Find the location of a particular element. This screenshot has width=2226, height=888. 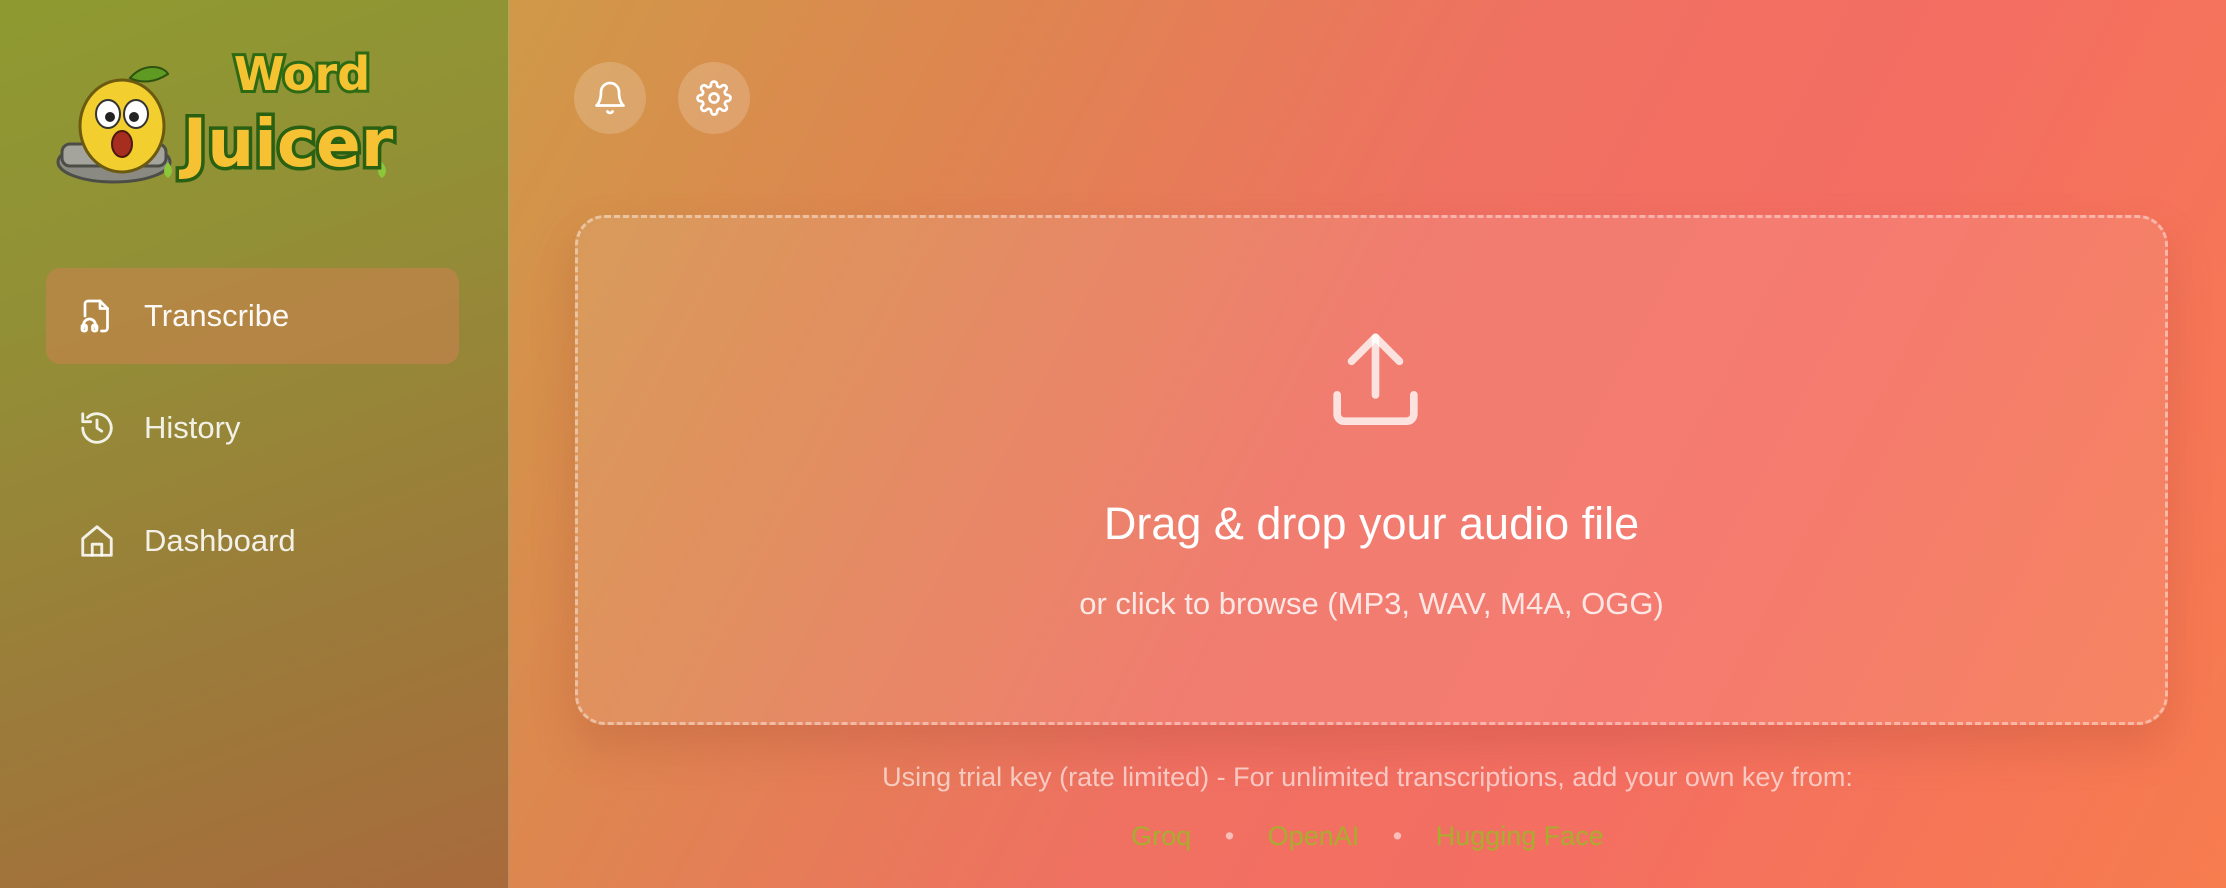

groq-link: Groq is located at coordinates (1161, 836).